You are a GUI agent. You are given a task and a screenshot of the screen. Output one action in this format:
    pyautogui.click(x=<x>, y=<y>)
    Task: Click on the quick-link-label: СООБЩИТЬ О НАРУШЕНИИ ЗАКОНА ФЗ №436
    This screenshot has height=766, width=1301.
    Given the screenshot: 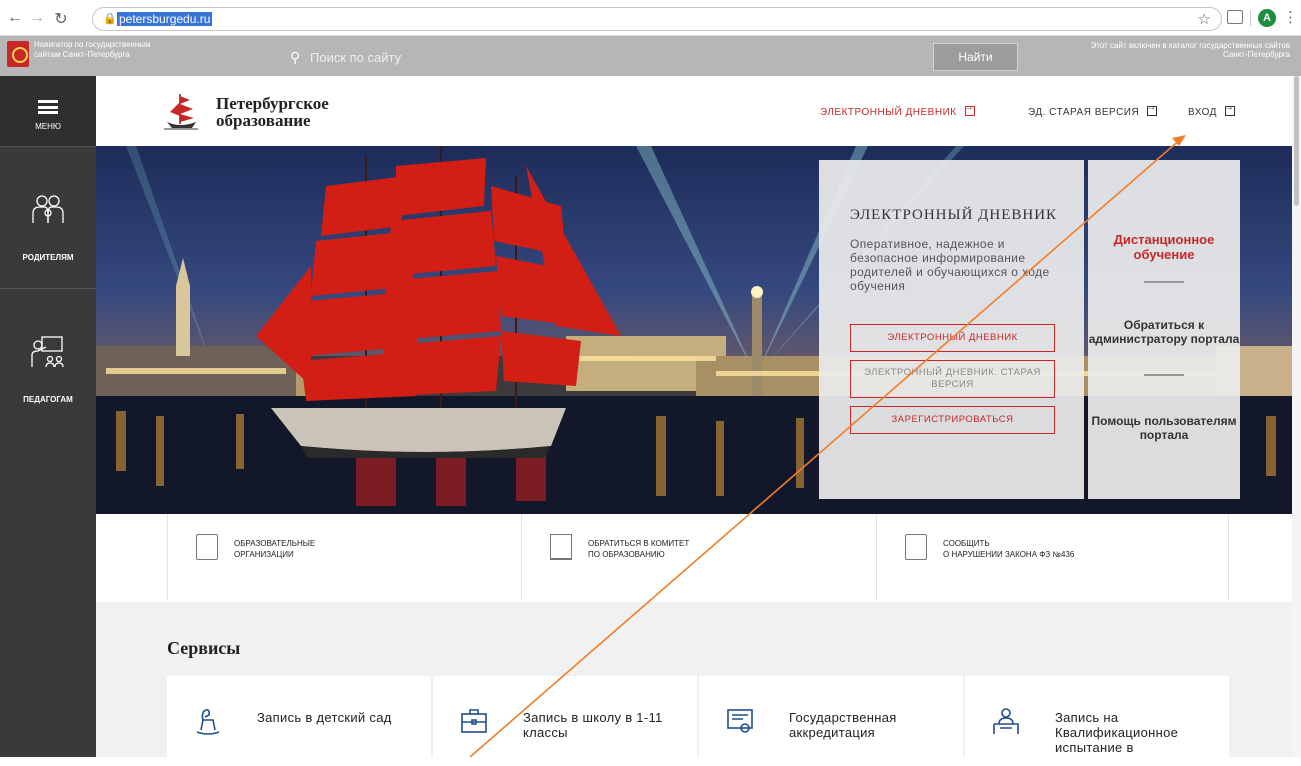 What is the action you would take?
    pyautogui.click(x=1009, y=549)
    